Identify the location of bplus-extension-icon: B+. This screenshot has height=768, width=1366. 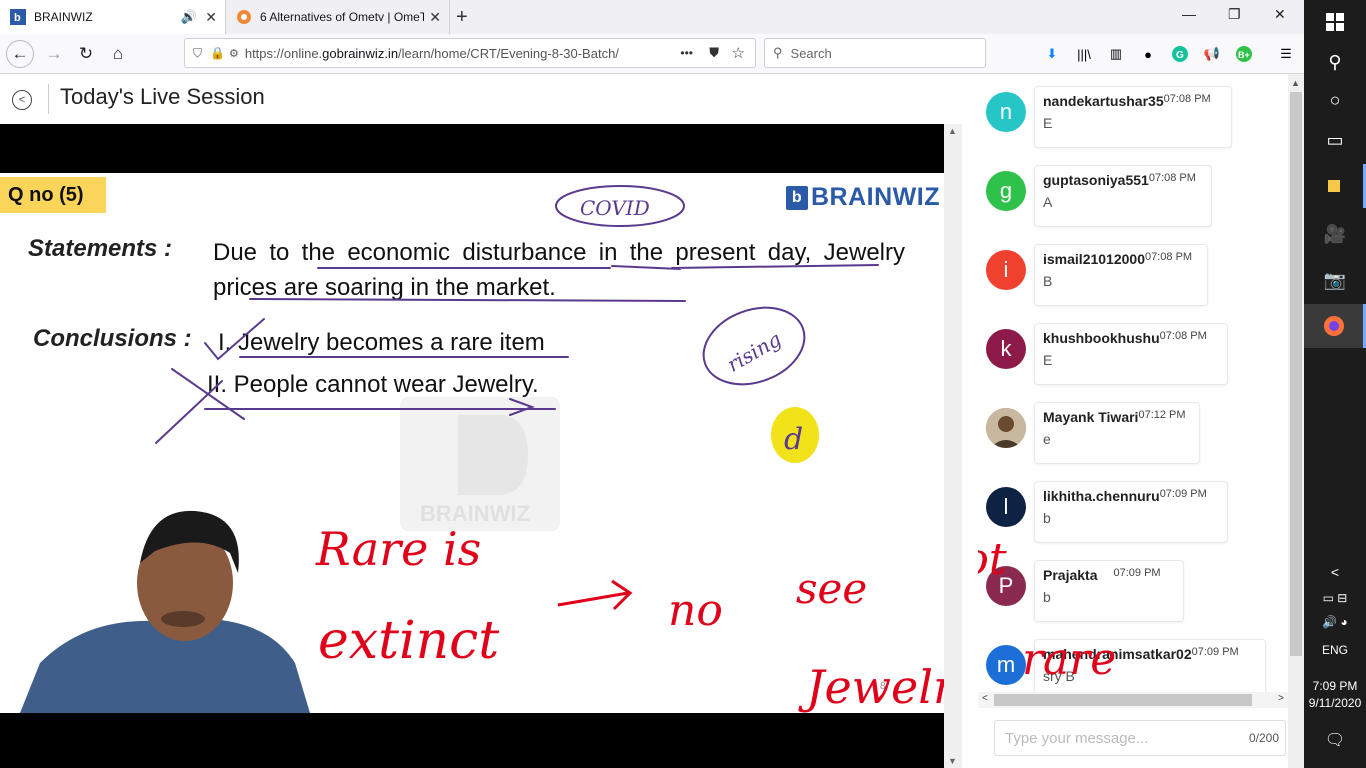
(1244, 54).